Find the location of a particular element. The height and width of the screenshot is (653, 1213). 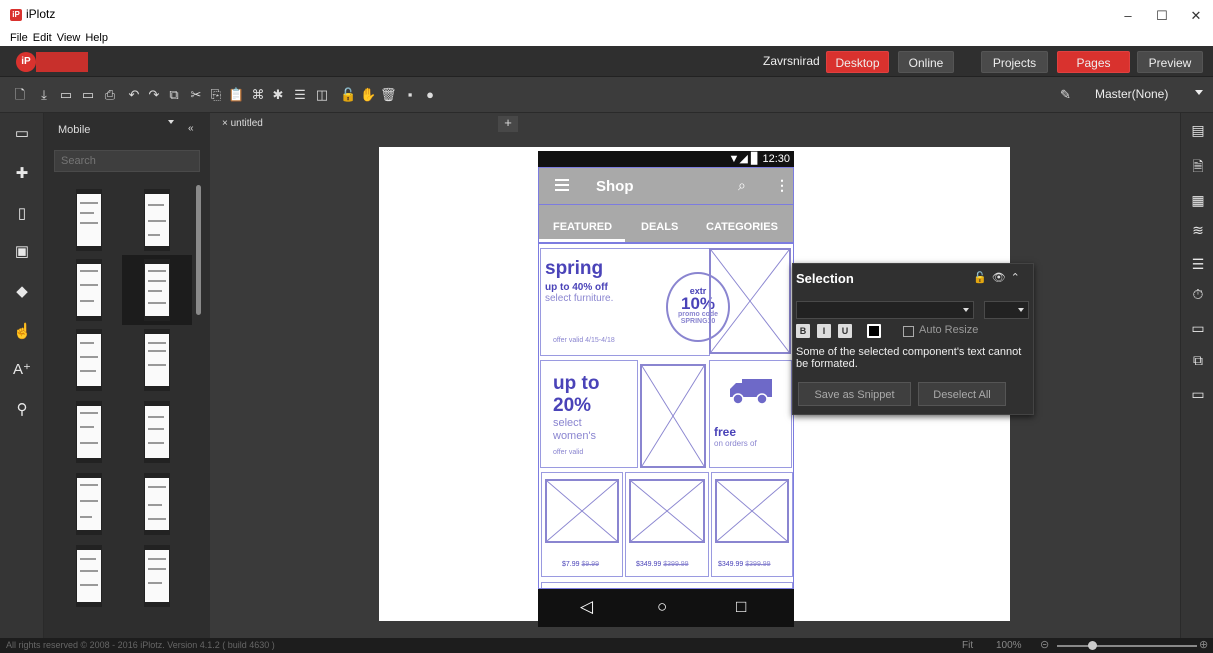

print-icon: ⎙ is located at coordinates (110, 95).